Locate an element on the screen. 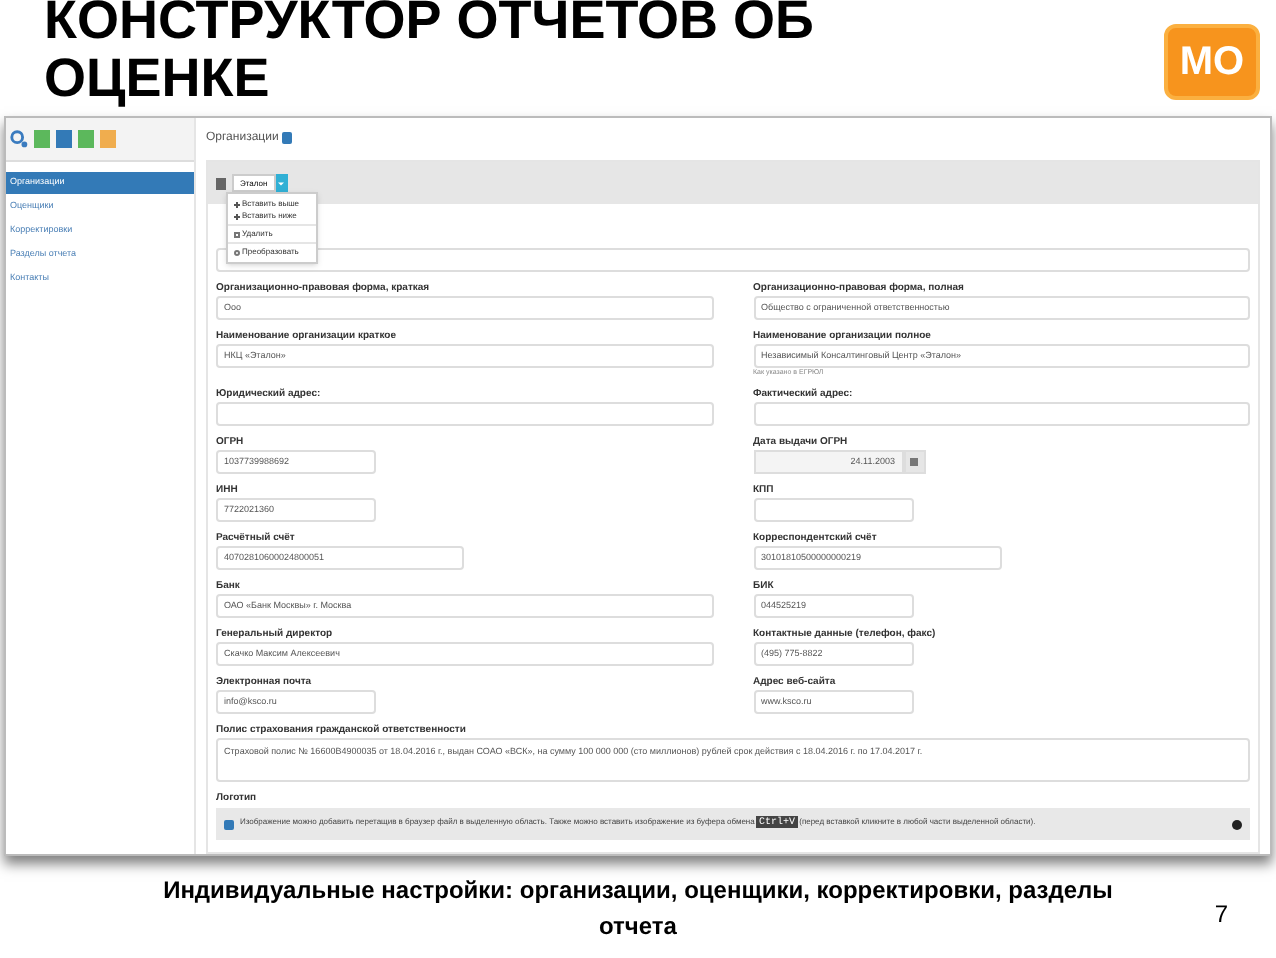  slide-title: КОНСТРУКТОР ОТЧЕТОВ ОБ ОЦЕНКЕ is located at coordinates (430, 54).